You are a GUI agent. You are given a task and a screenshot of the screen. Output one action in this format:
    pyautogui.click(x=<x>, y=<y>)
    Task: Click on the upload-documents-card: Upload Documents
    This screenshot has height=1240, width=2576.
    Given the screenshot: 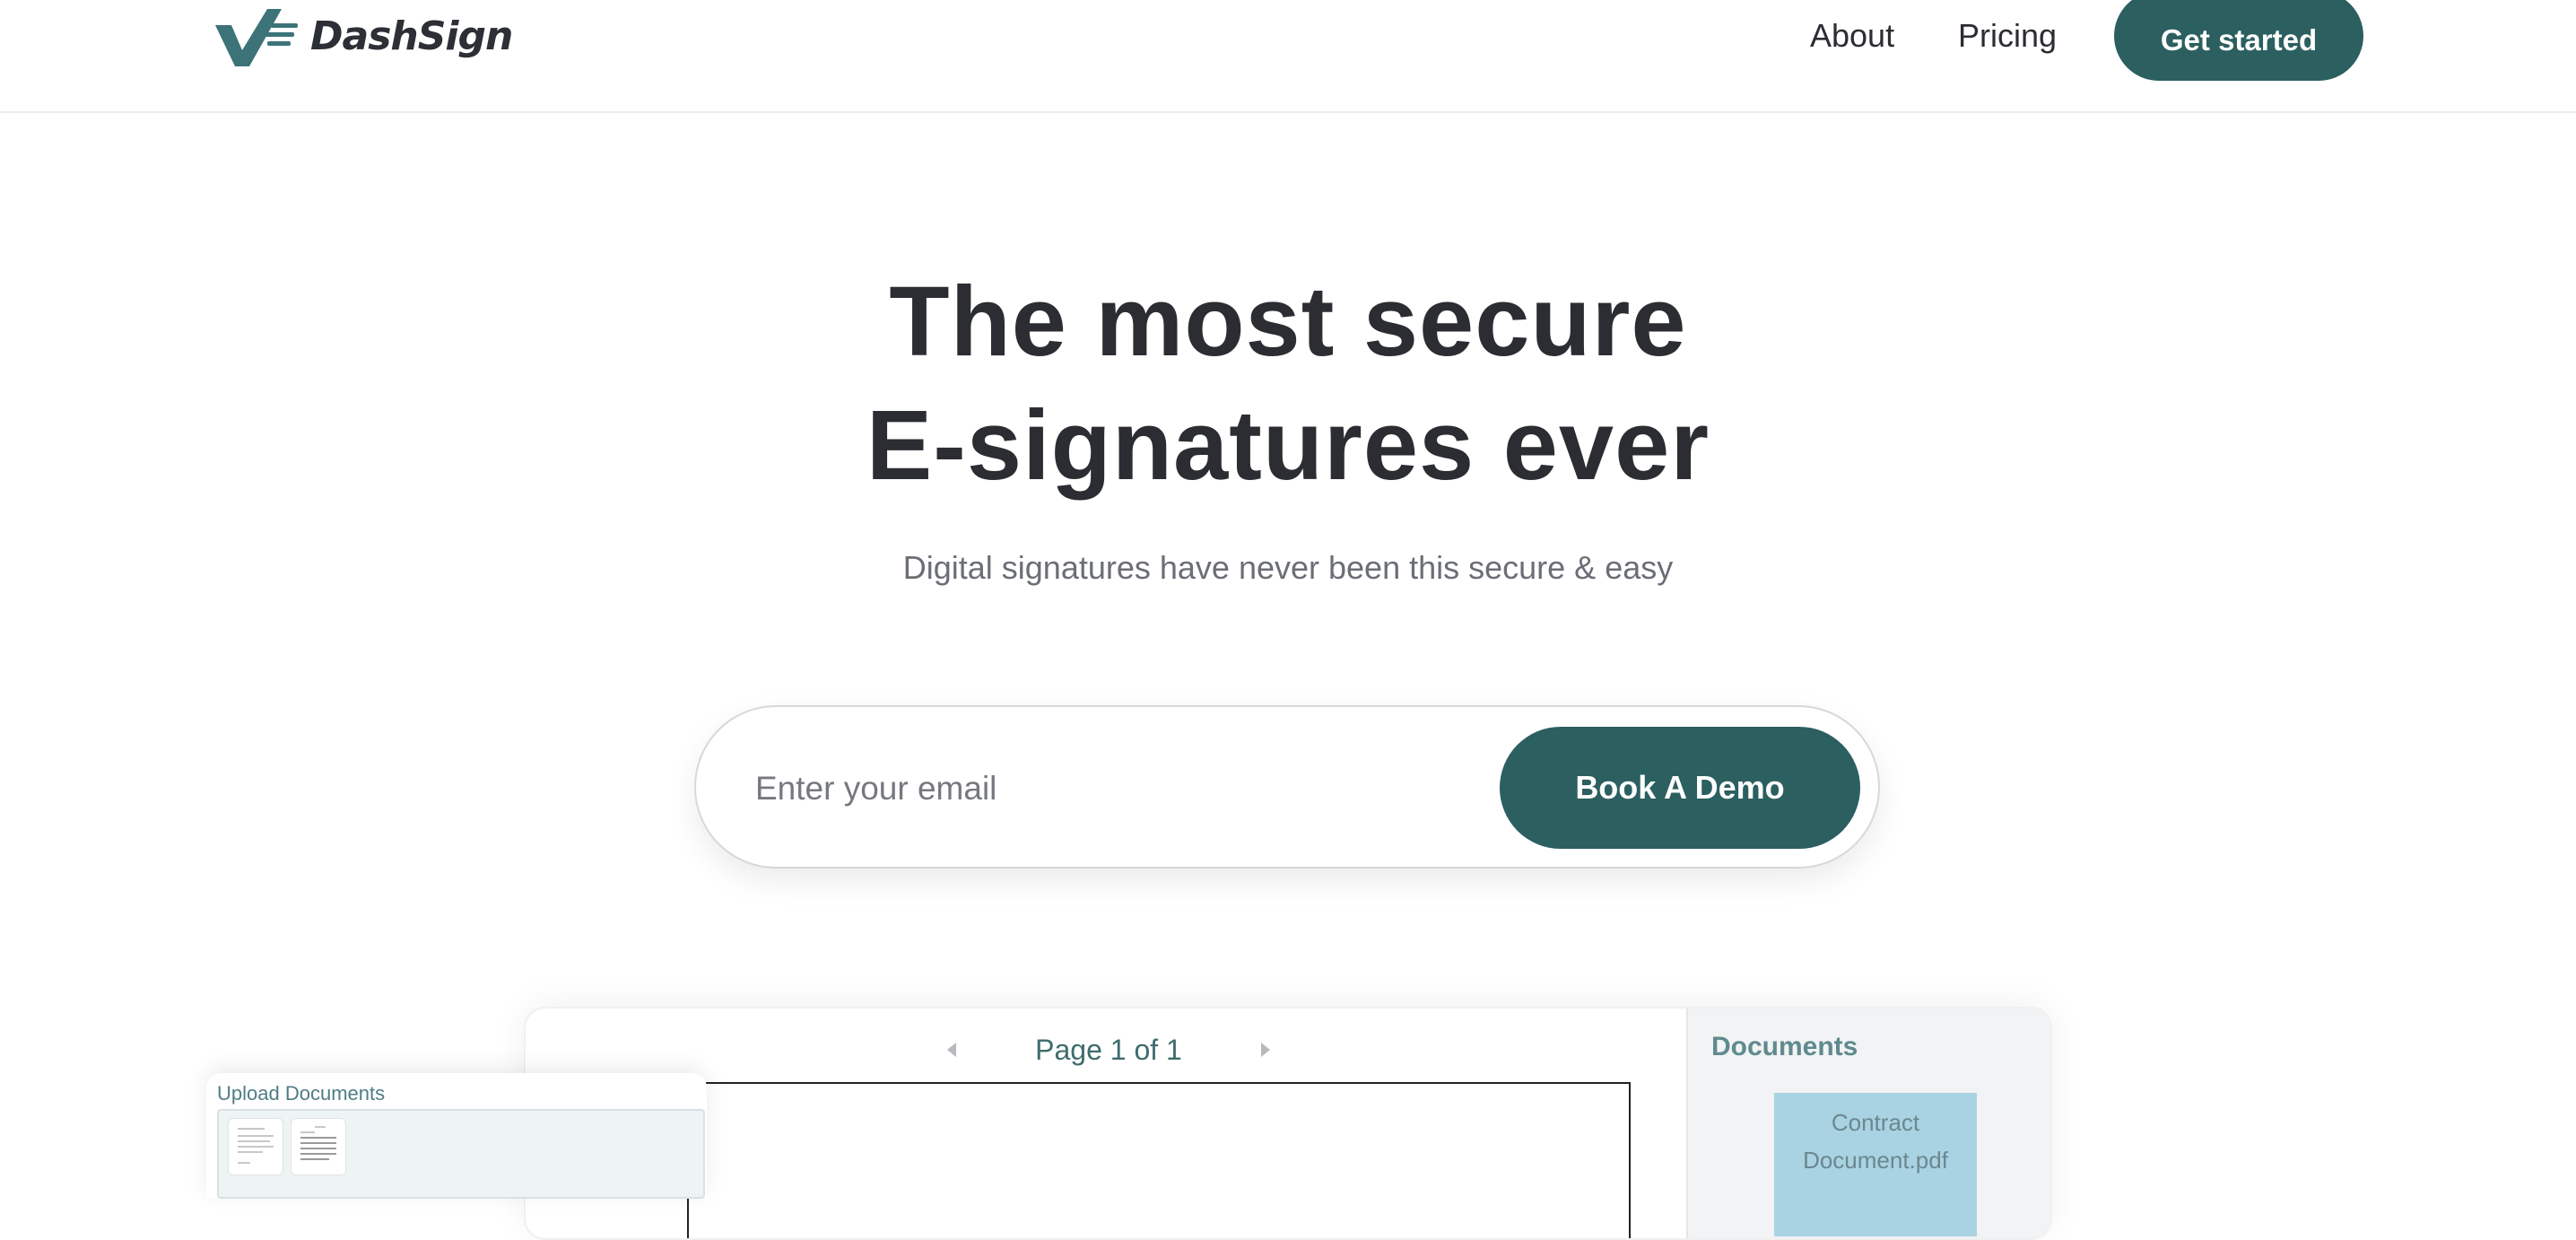 What is the action you would take?
    pyautogui.click(x=456, y=1136)
    